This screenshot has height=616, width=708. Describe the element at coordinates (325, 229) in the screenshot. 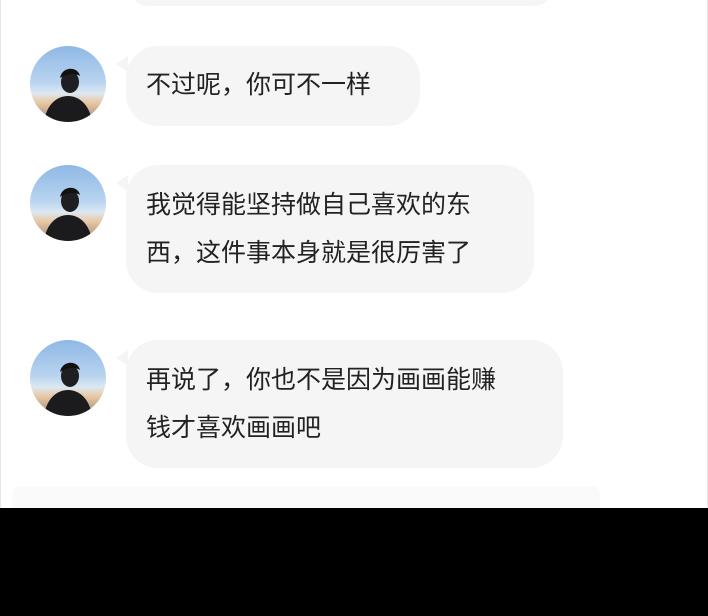

I see `message-bubble: 我觉得能坚持做自己喜欢的东 西，这件事本身就是很厉害了` at that location.